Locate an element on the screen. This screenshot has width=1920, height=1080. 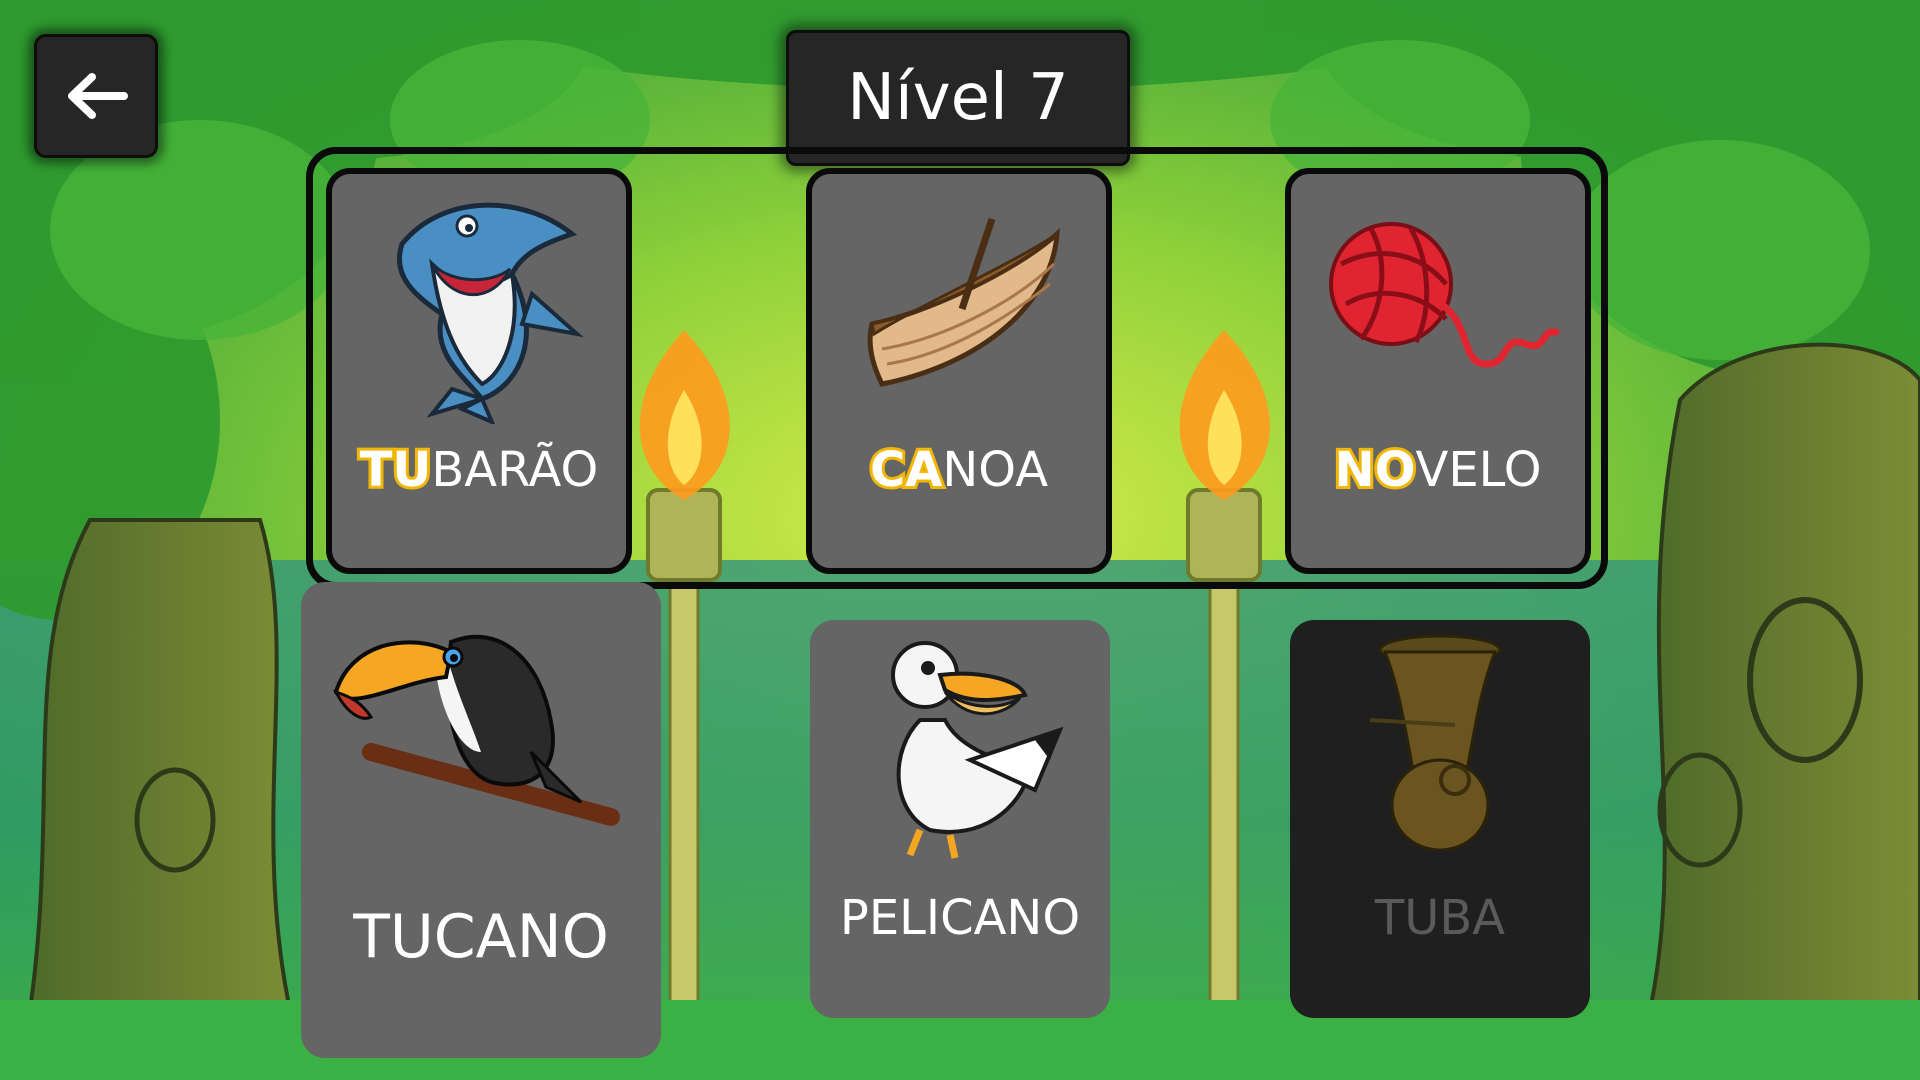
shark-image is located at coordinates (490, 313).